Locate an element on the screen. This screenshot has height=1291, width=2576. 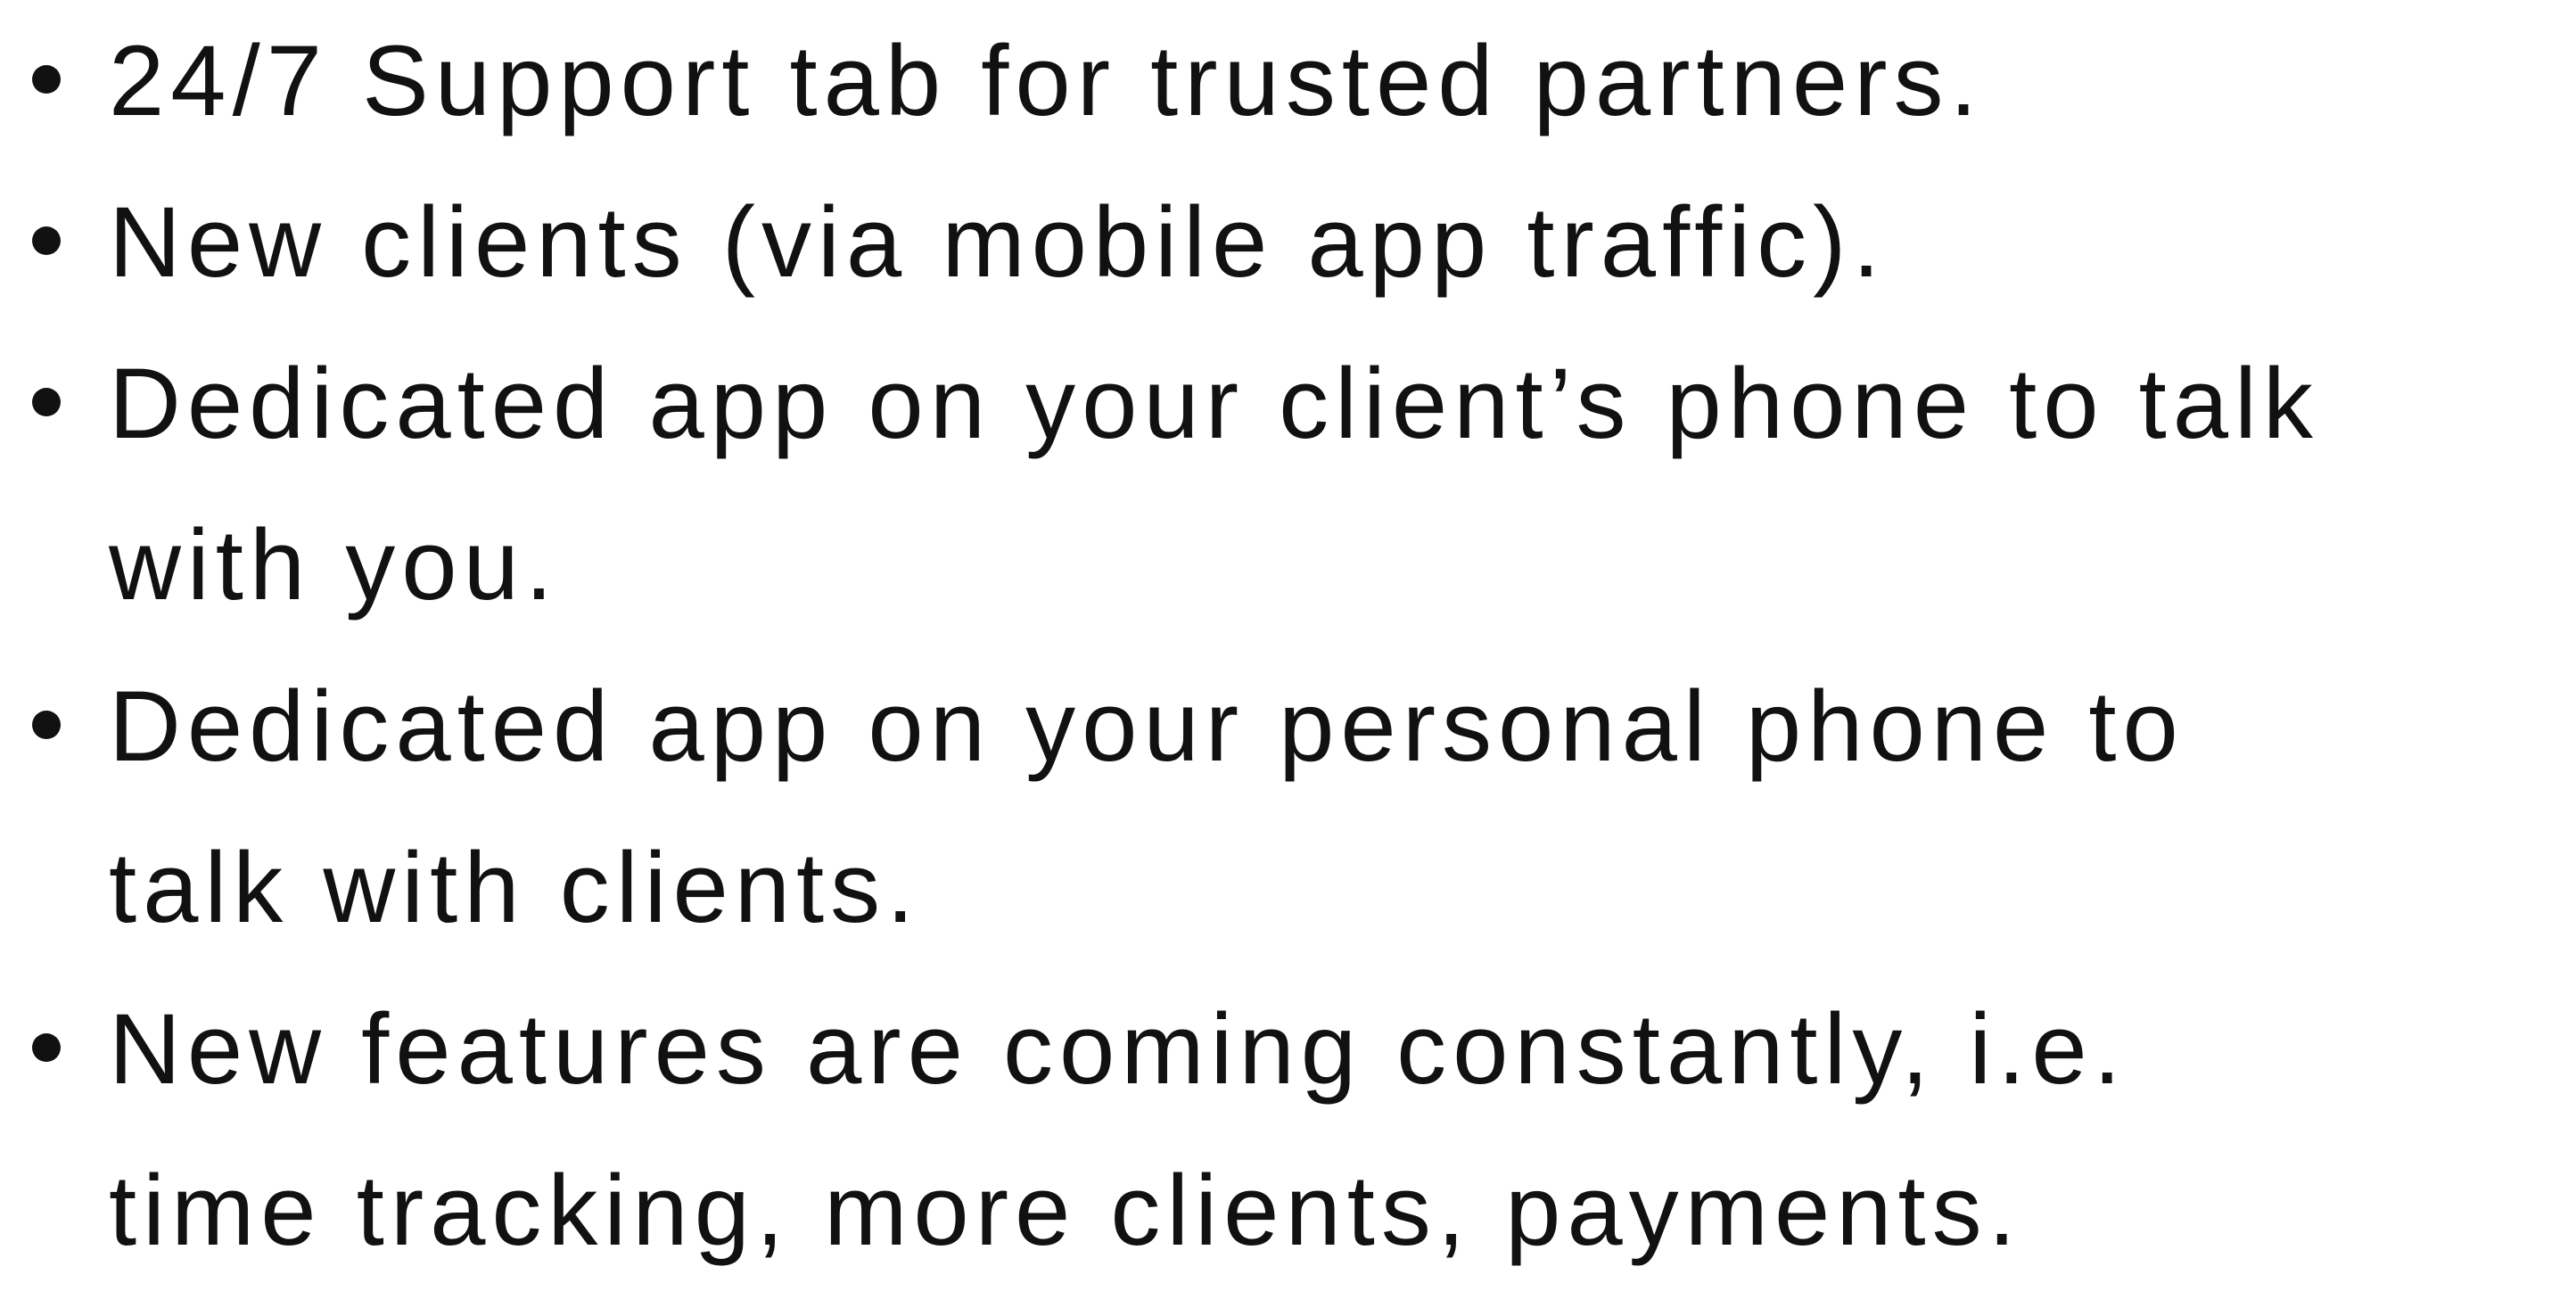
list-item: New clients (via mobile app traffic). is located at coordinates (1288, 242).